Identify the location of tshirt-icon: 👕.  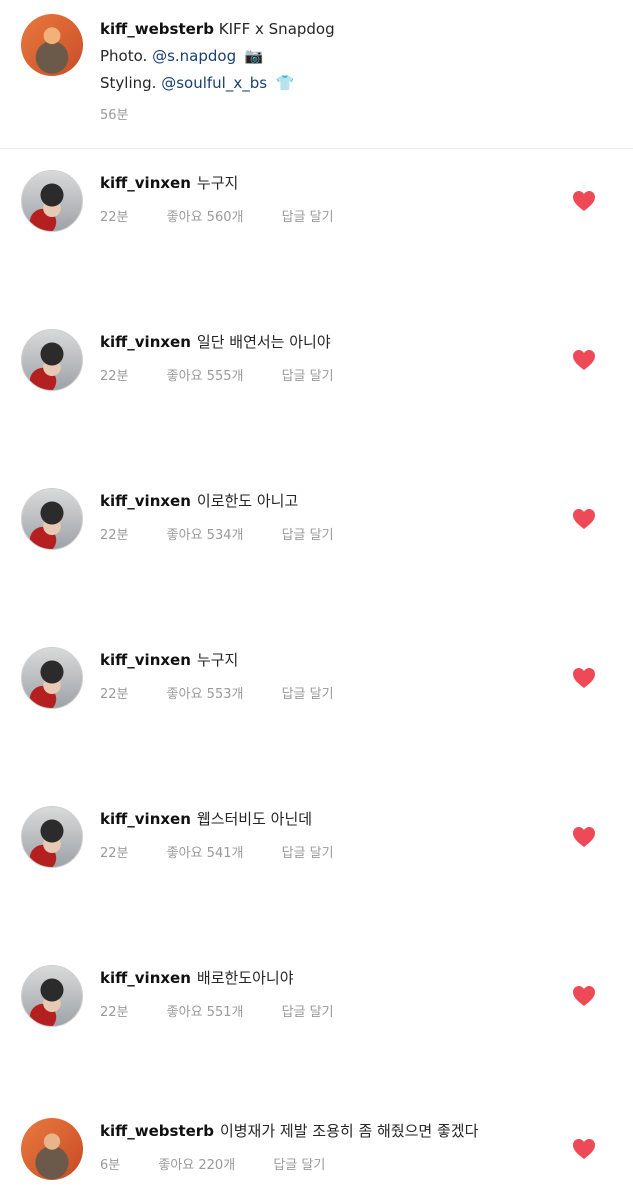
(285, 83).